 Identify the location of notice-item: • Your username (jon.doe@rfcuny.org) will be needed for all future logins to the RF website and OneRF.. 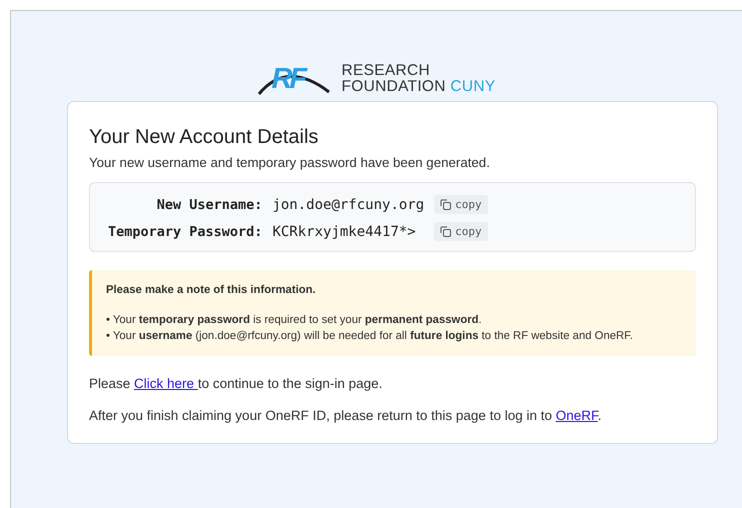
(370, 336).